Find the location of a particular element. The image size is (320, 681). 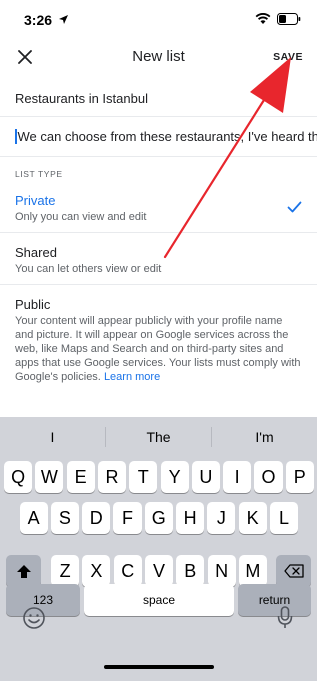

wifi-icon is located at coordinates (263, 18).